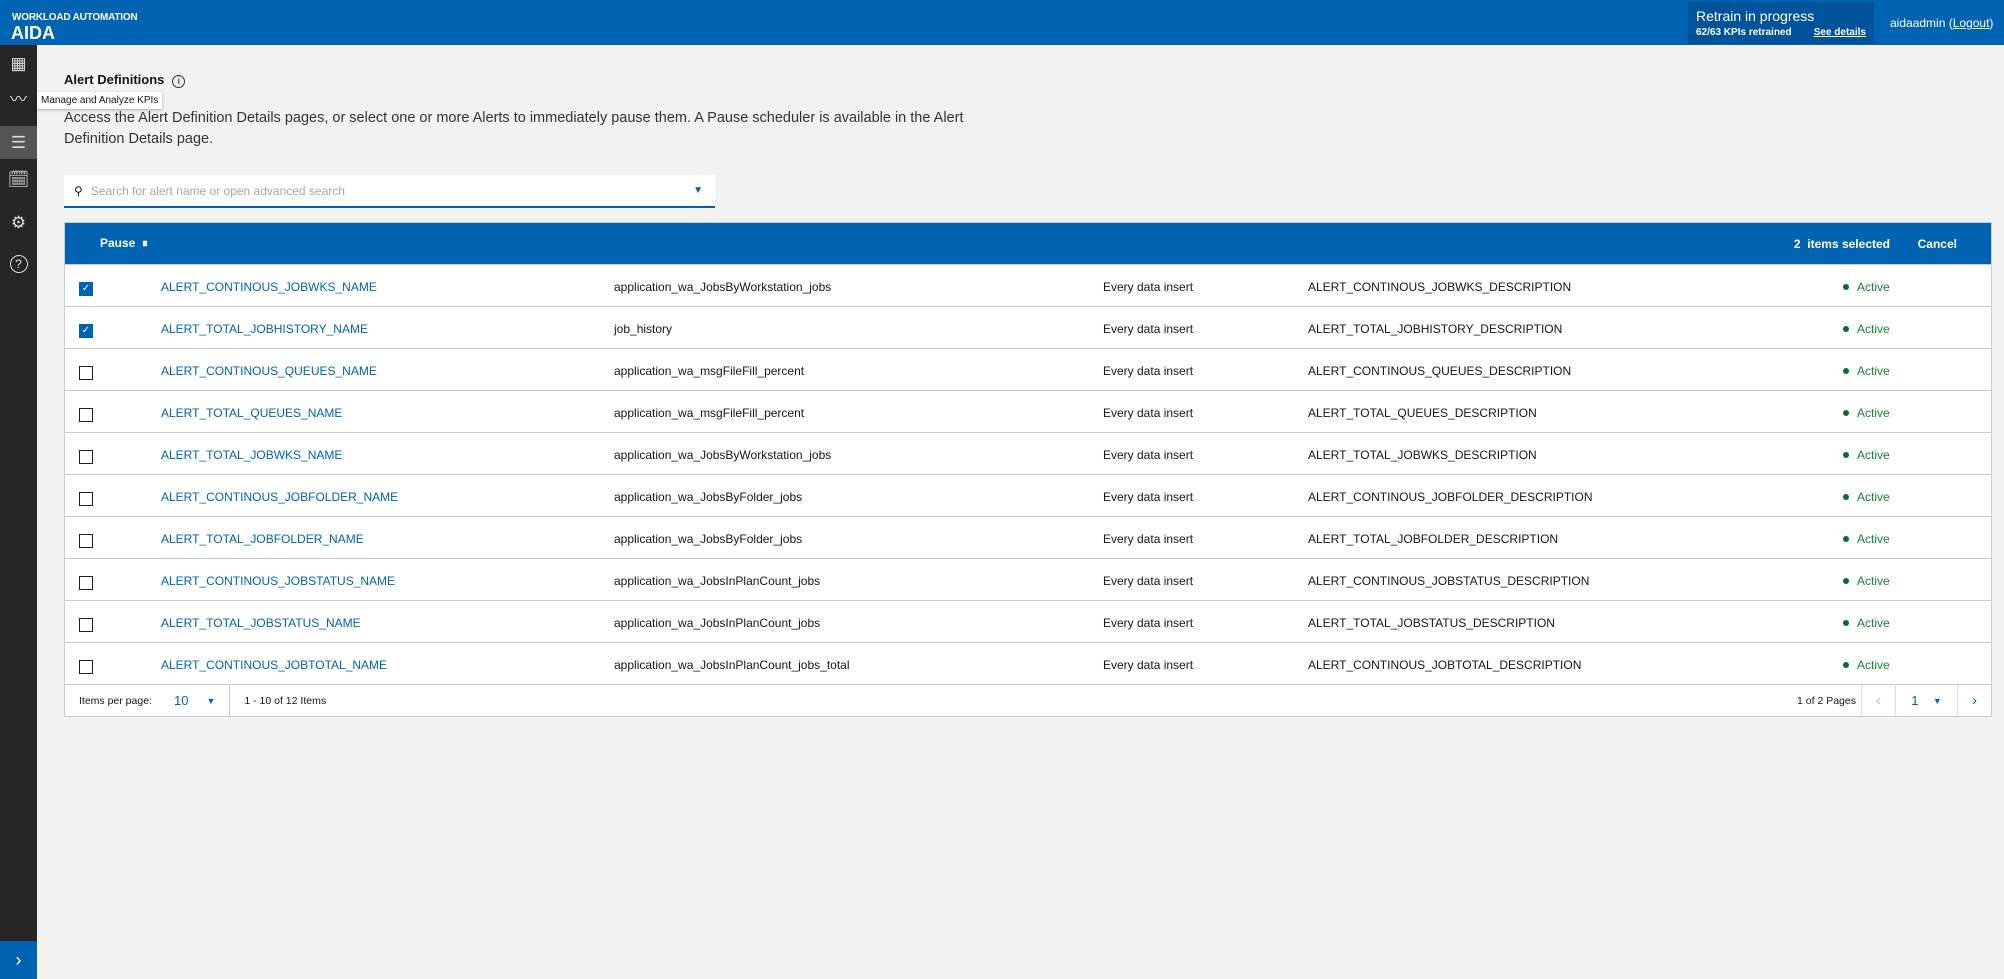 This screenshot has height=979, width=2004. What do you see at coordinates (179, 81) in the screenshot?
I see `info-icon: i` at bounding box center [179, 81].